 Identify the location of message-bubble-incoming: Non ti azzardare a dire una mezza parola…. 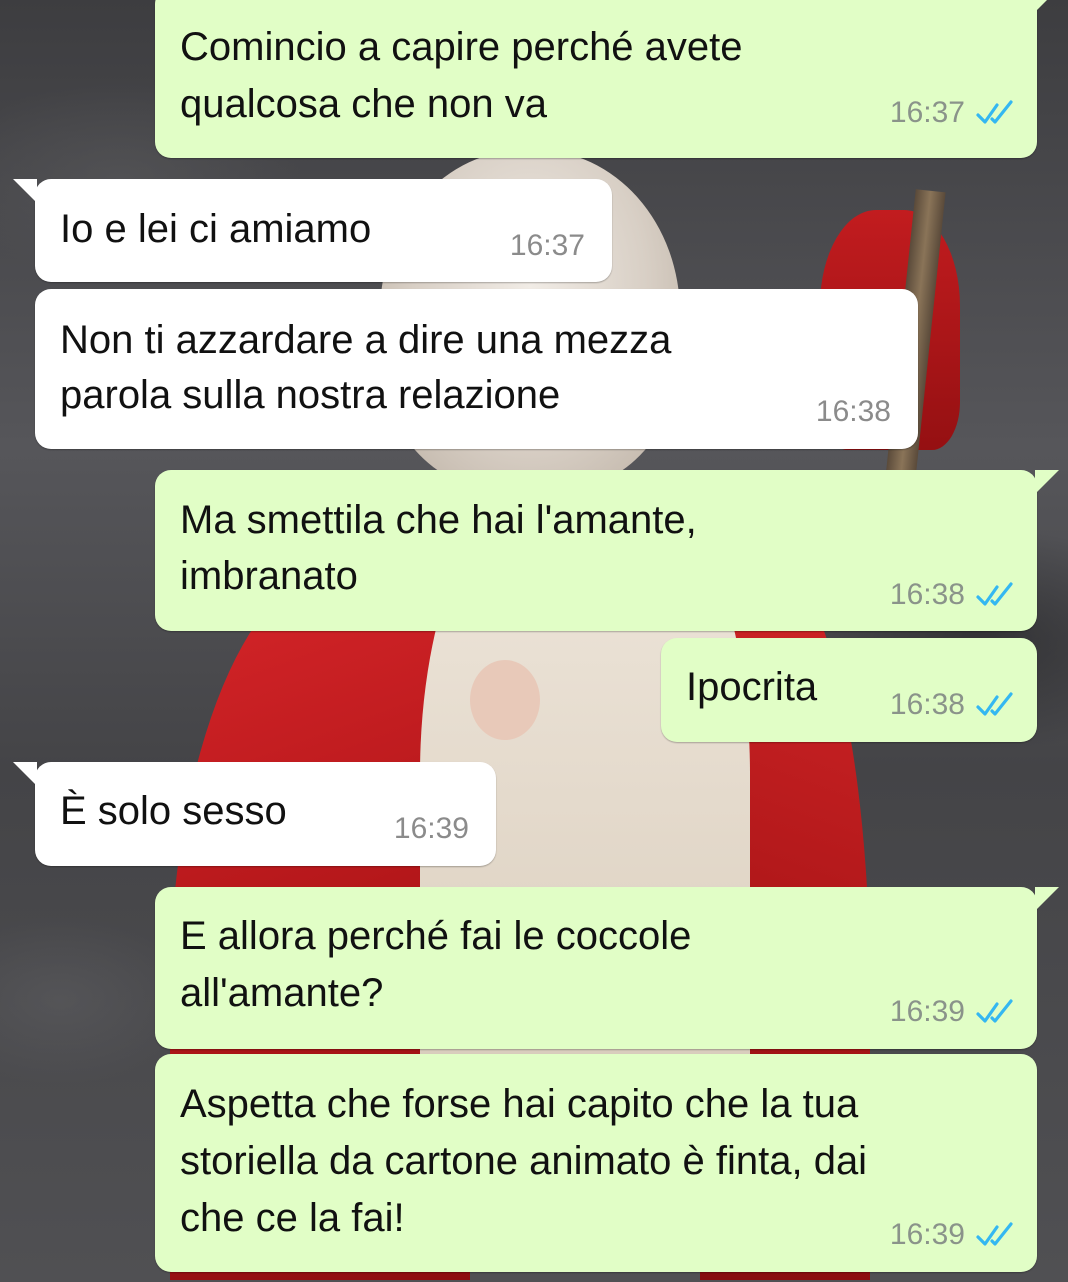
(476, 369).